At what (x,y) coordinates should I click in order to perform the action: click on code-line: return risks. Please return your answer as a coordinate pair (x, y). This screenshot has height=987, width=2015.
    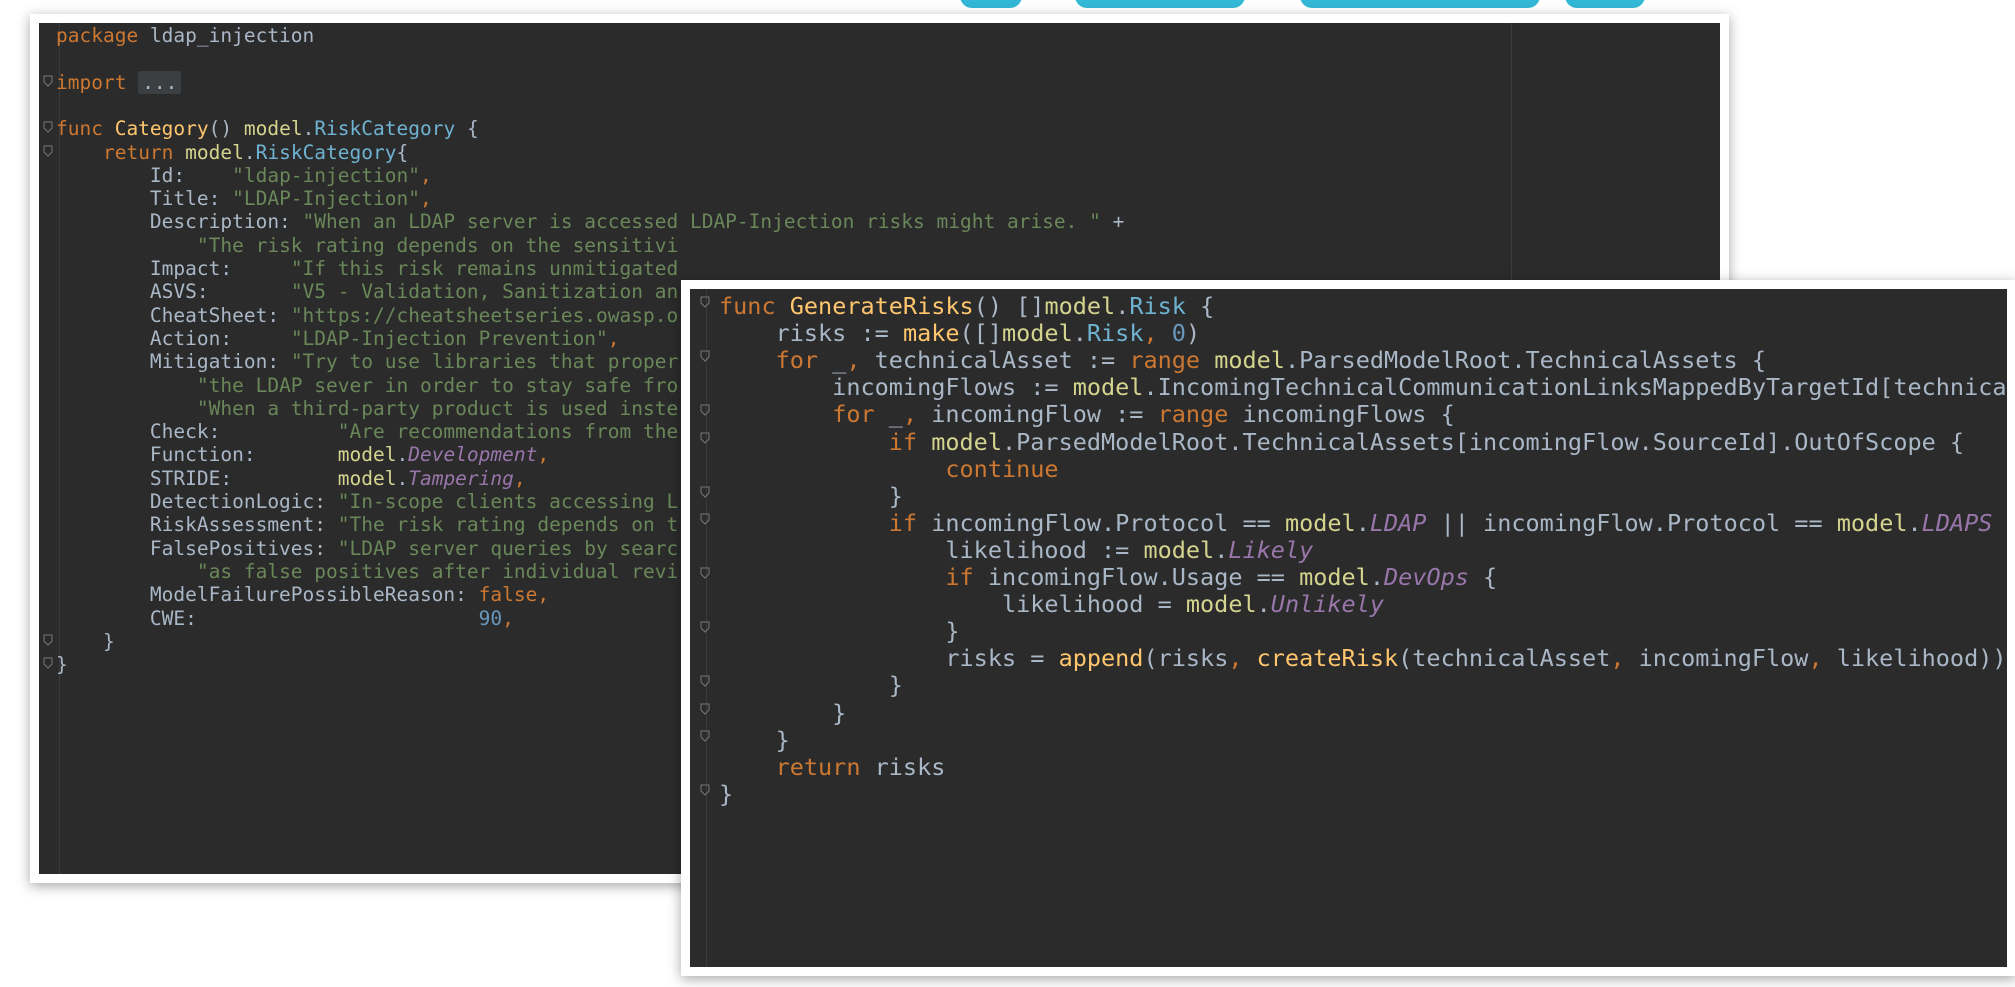
    Looking at the image, I should click on (832, 767).